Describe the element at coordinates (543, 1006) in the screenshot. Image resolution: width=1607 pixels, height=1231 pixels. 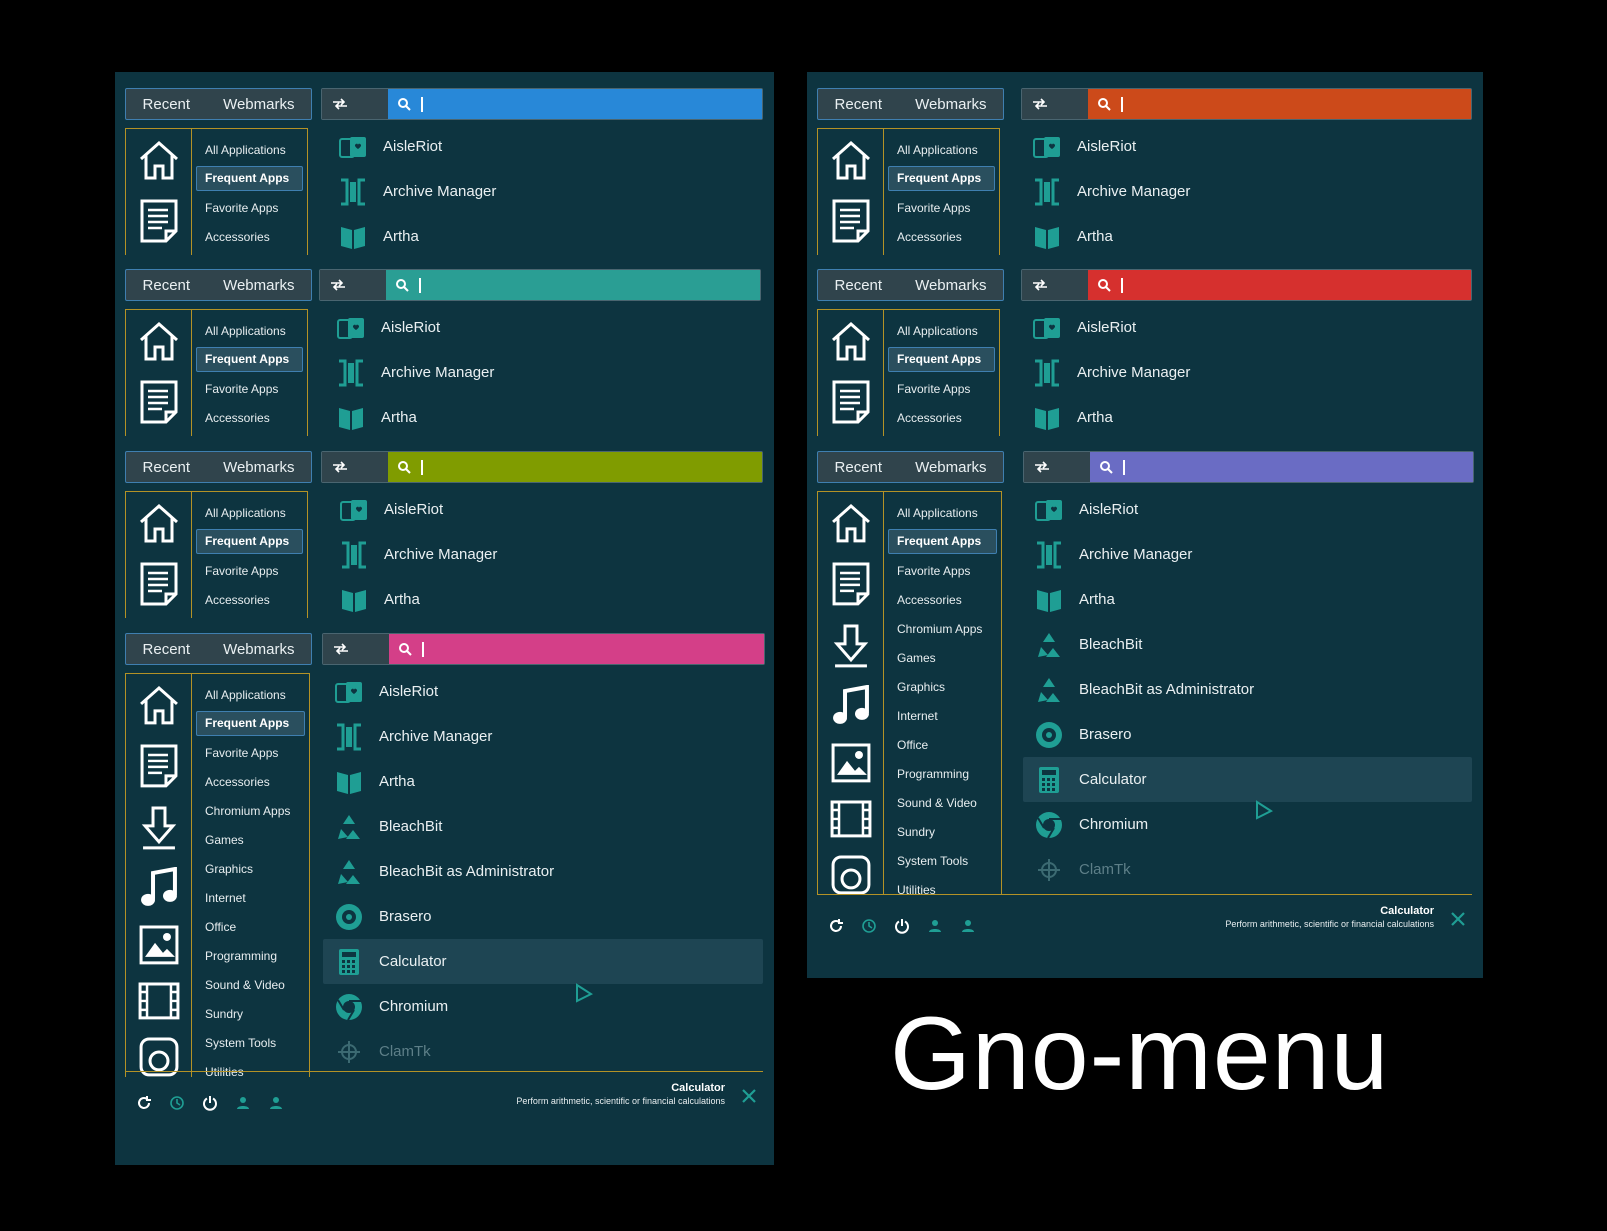
I see `app-item-chromium: Chromium` at that location.